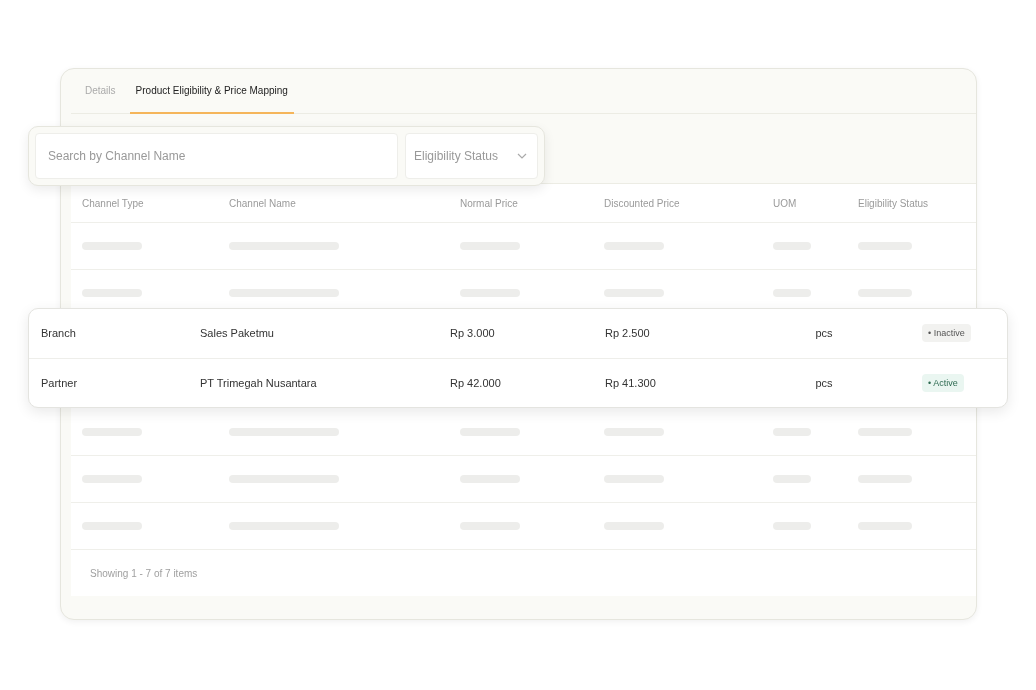  I want to click on status-dropdown: Eligibility Status, so click(471, 156).